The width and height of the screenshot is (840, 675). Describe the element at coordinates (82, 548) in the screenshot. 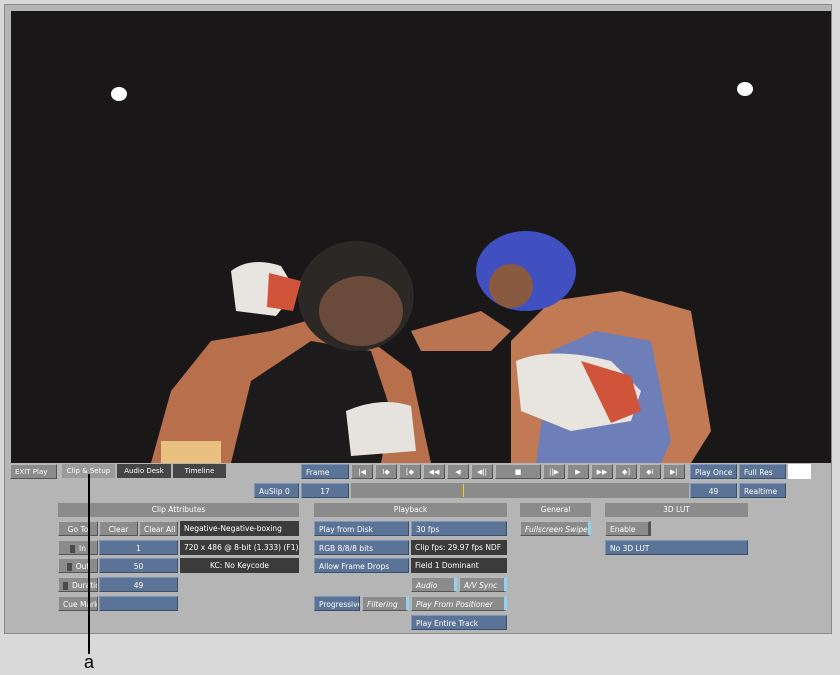

I see `in-label: In` at that location.